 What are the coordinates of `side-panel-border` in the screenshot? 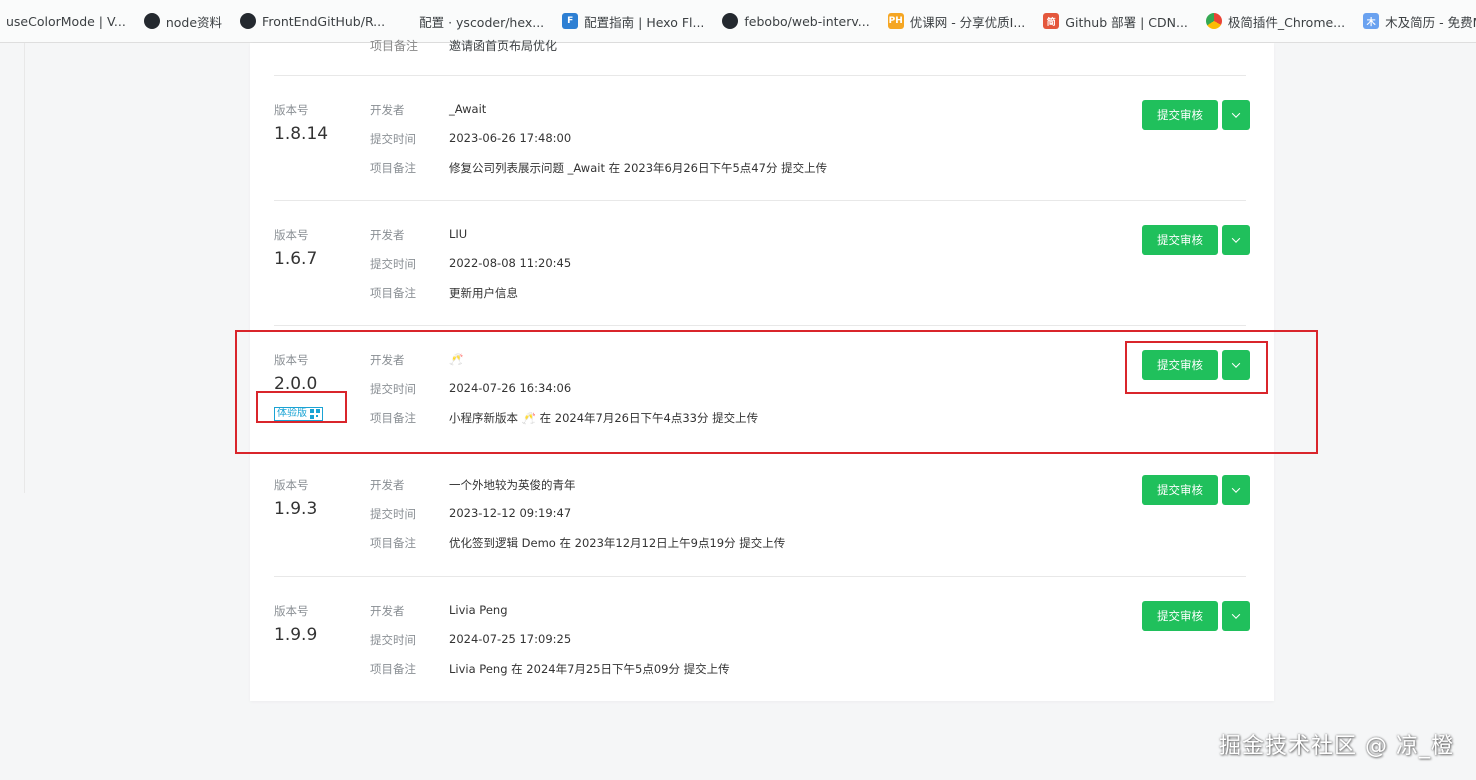 It's located at (24, 268).